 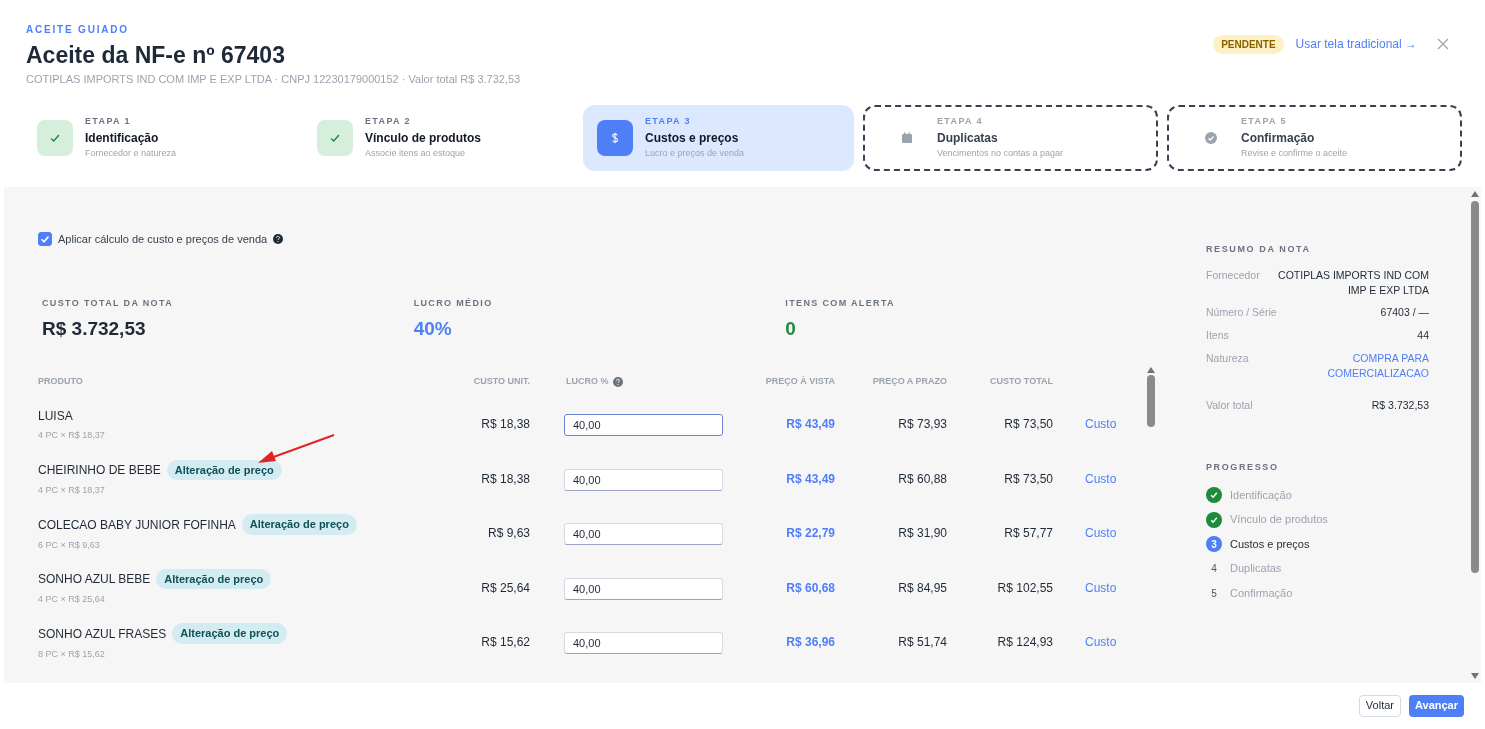 I want to click on stat-value: 0, so click(x=791, y=328).